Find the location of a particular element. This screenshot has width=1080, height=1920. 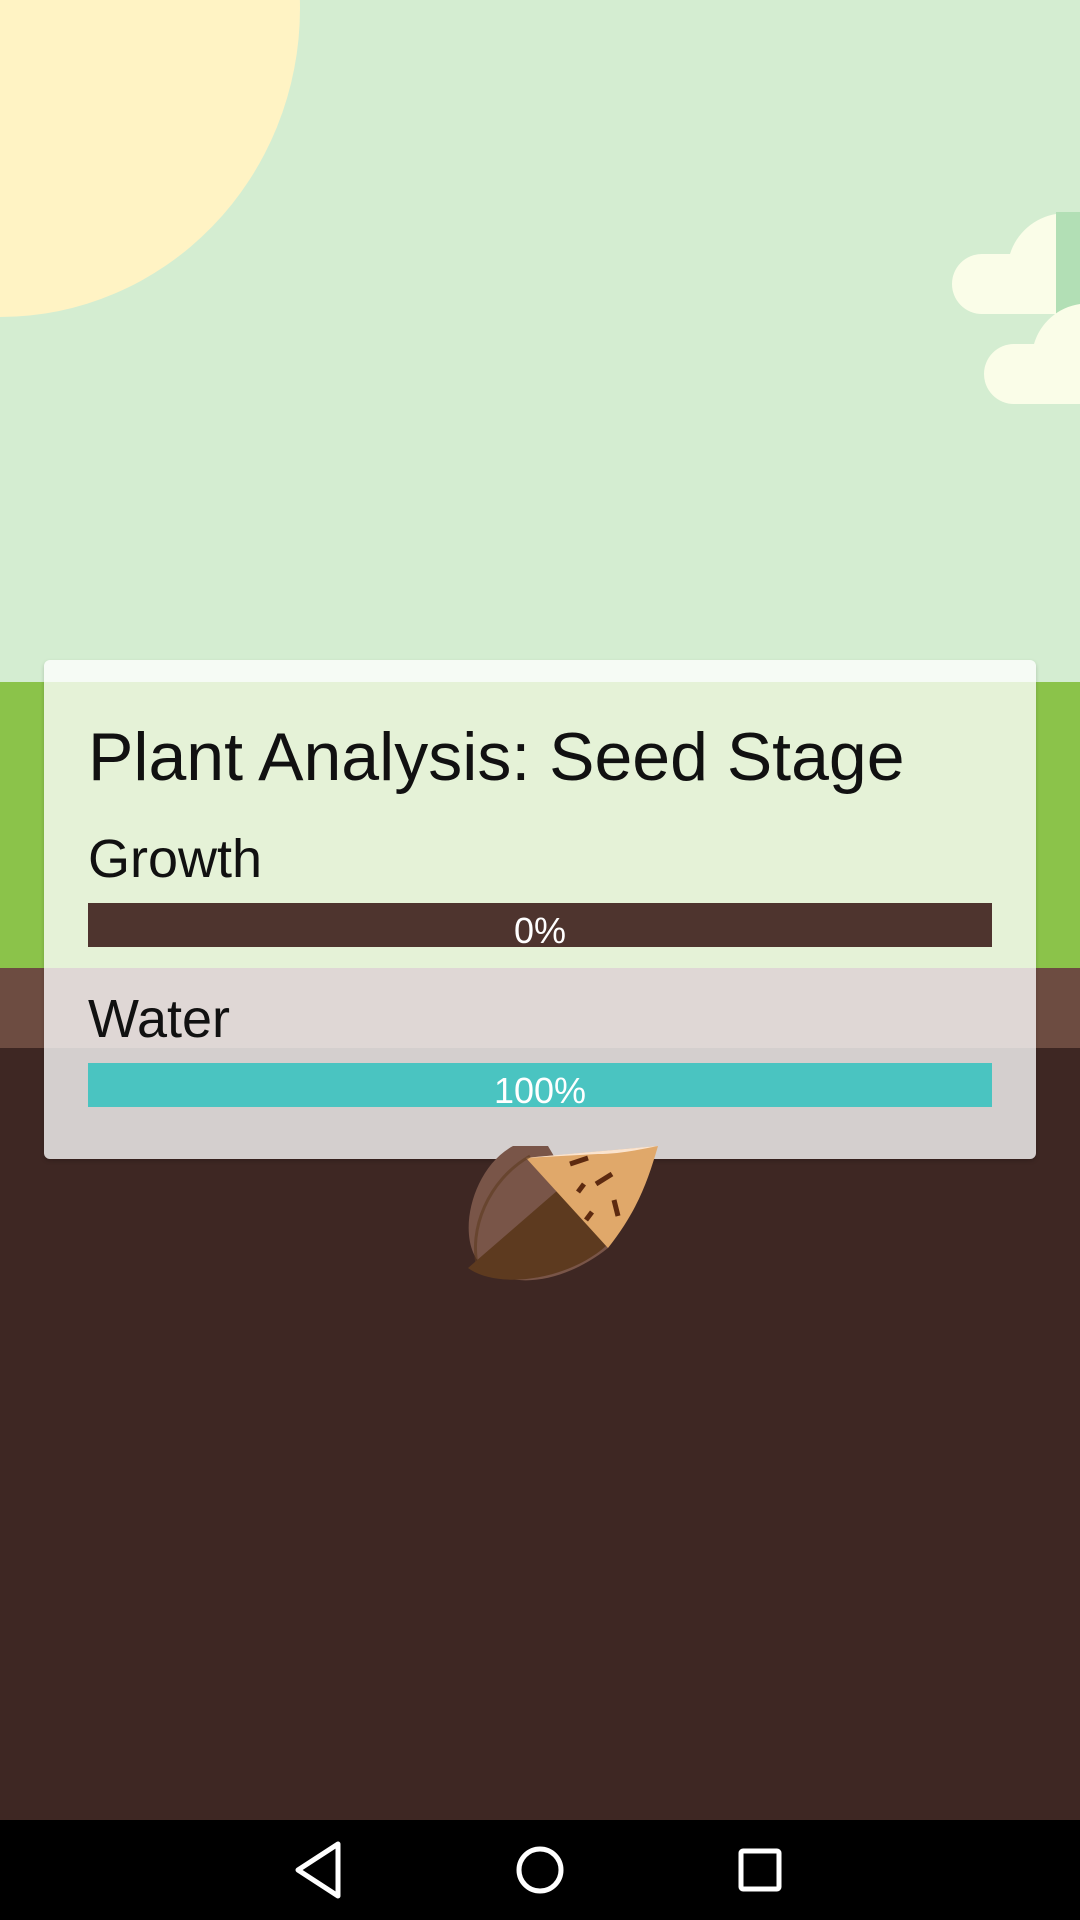

back-triangle-icon is located at coordinates (320, 1870).